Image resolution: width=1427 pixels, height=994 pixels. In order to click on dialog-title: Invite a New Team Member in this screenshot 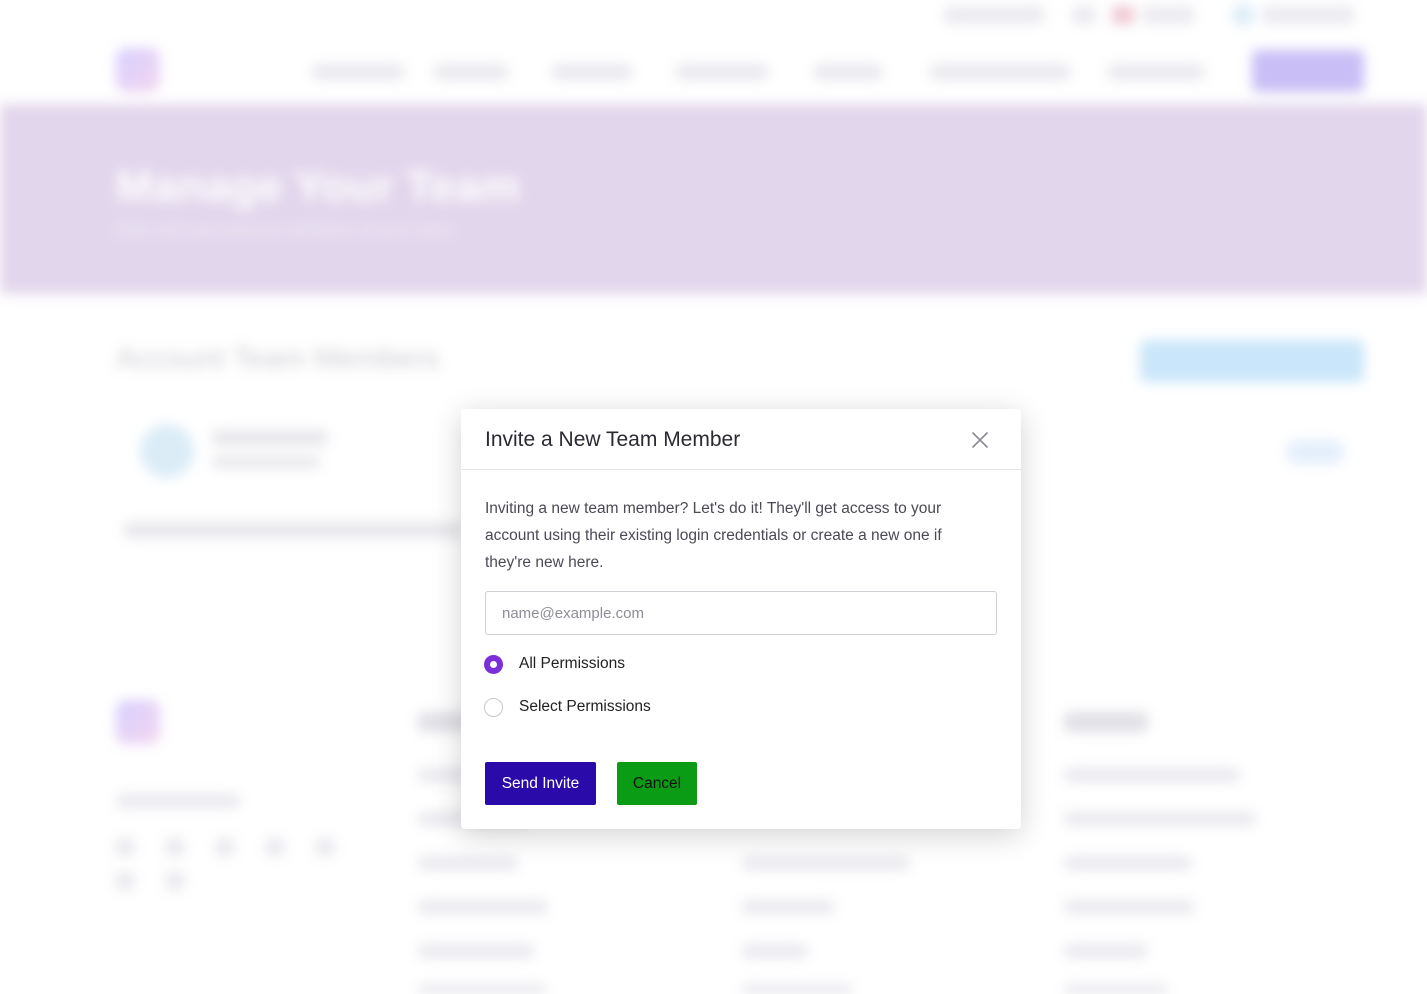, I will do `click(613, 439)`.